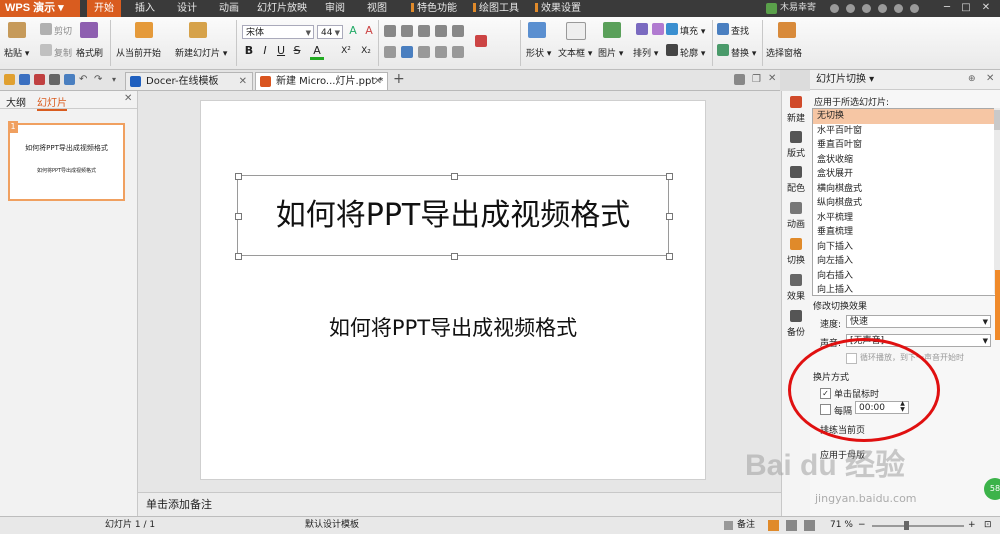  I want to click on list-item: 无切换, so click(904, 116).